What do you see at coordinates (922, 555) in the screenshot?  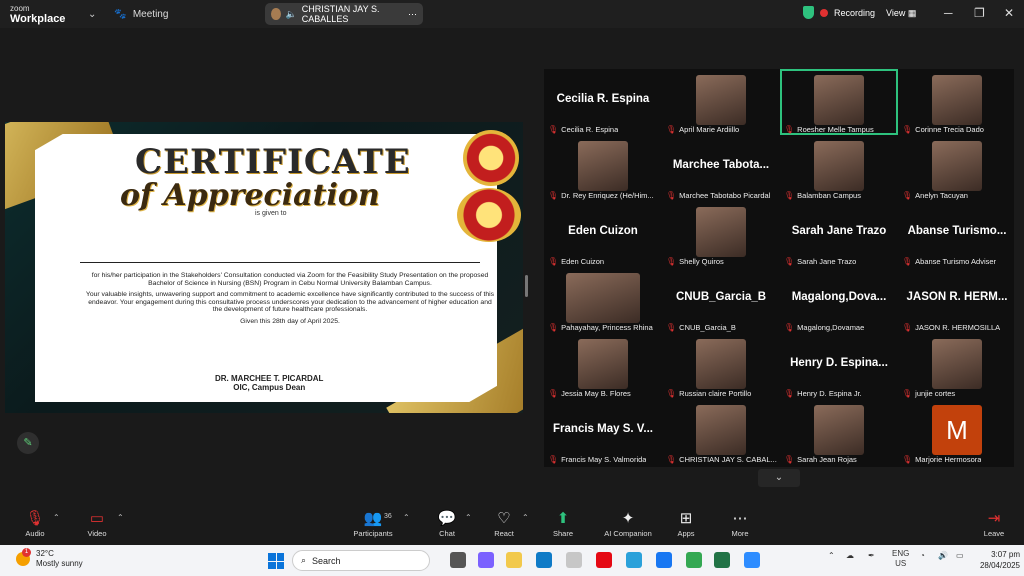 I see `wifi-icon: ◔` at bounding box center [922, 555].